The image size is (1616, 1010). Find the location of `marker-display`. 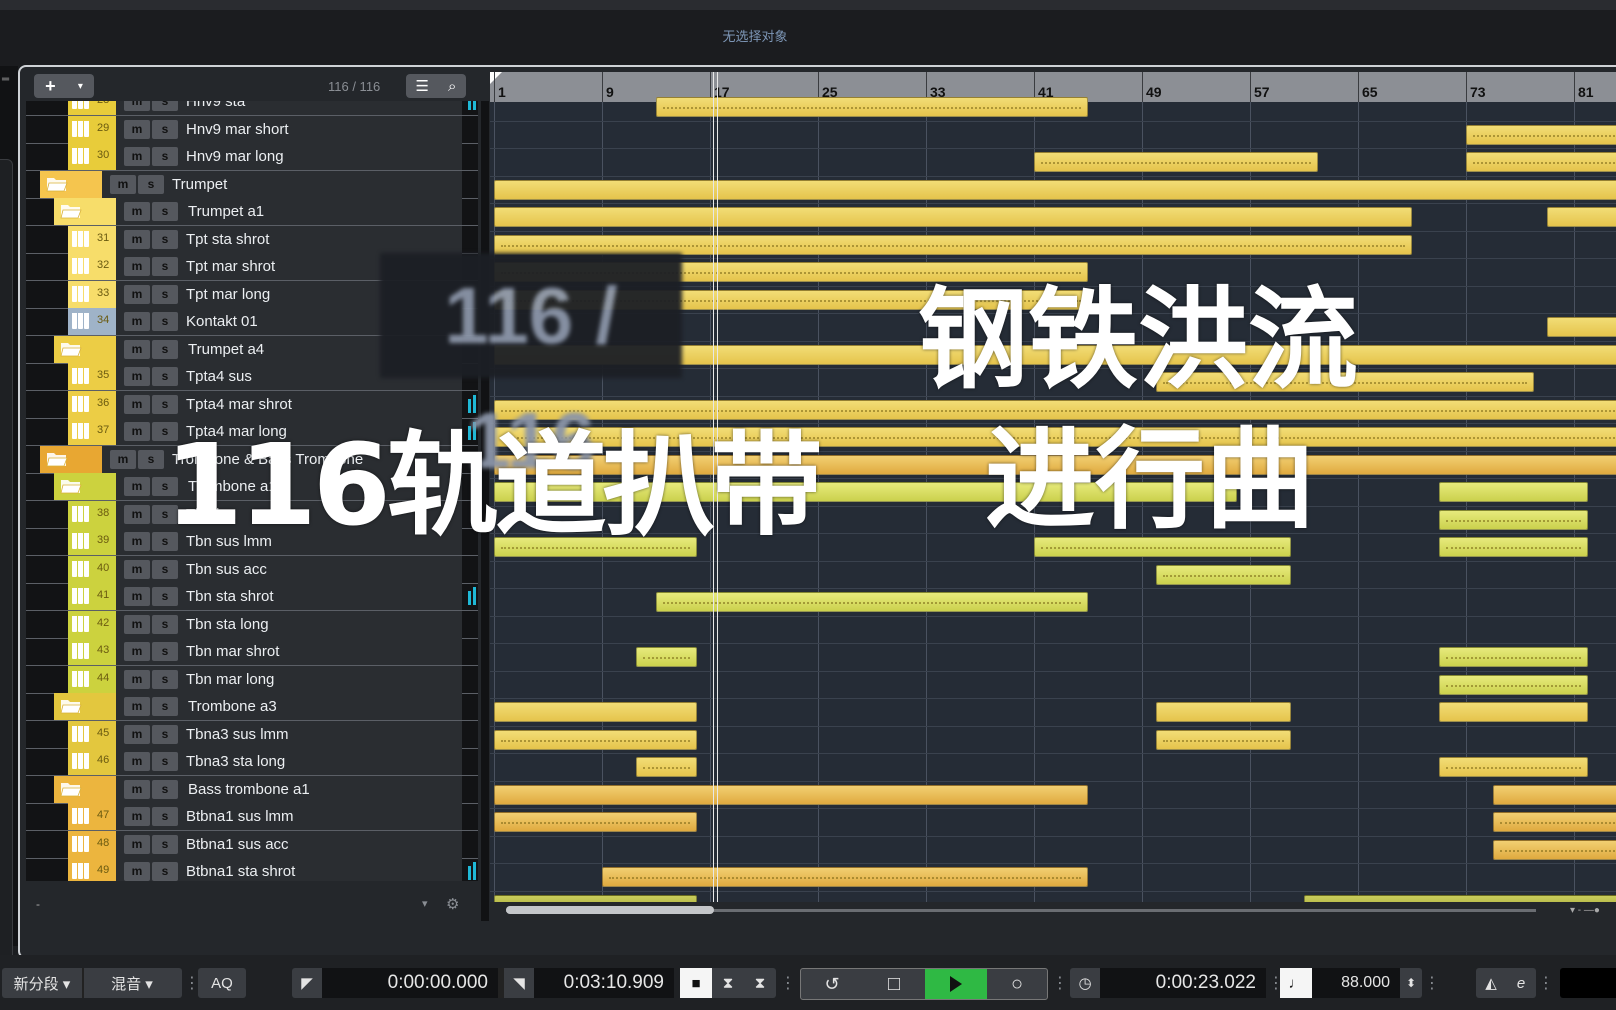

marker-display is located at coordinates (1588, 983).